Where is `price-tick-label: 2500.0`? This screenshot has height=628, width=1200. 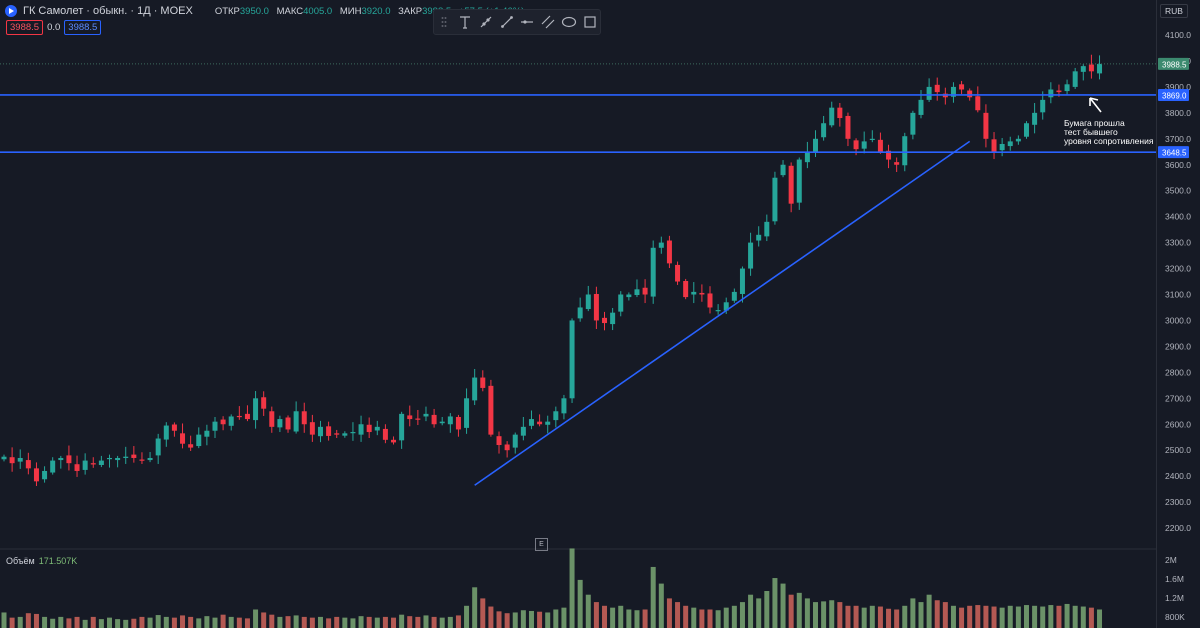
price-tick-label: 2500.0 is located at coordinates (1178, 450).